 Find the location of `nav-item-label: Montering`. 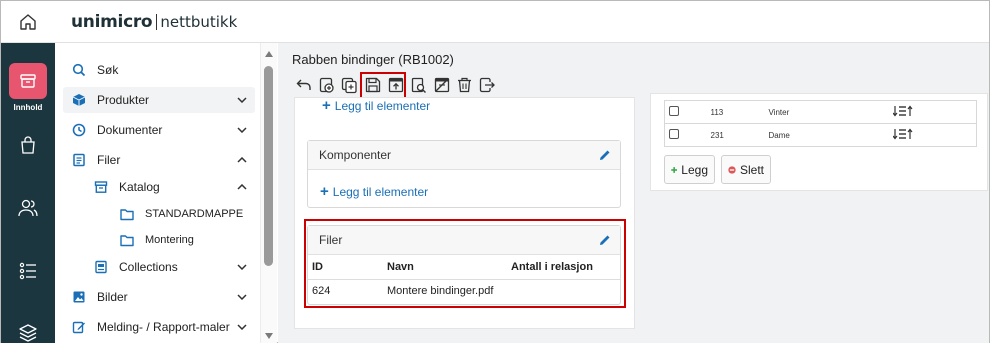

nav-item-label: Montering is located at coordinates (169, 240).